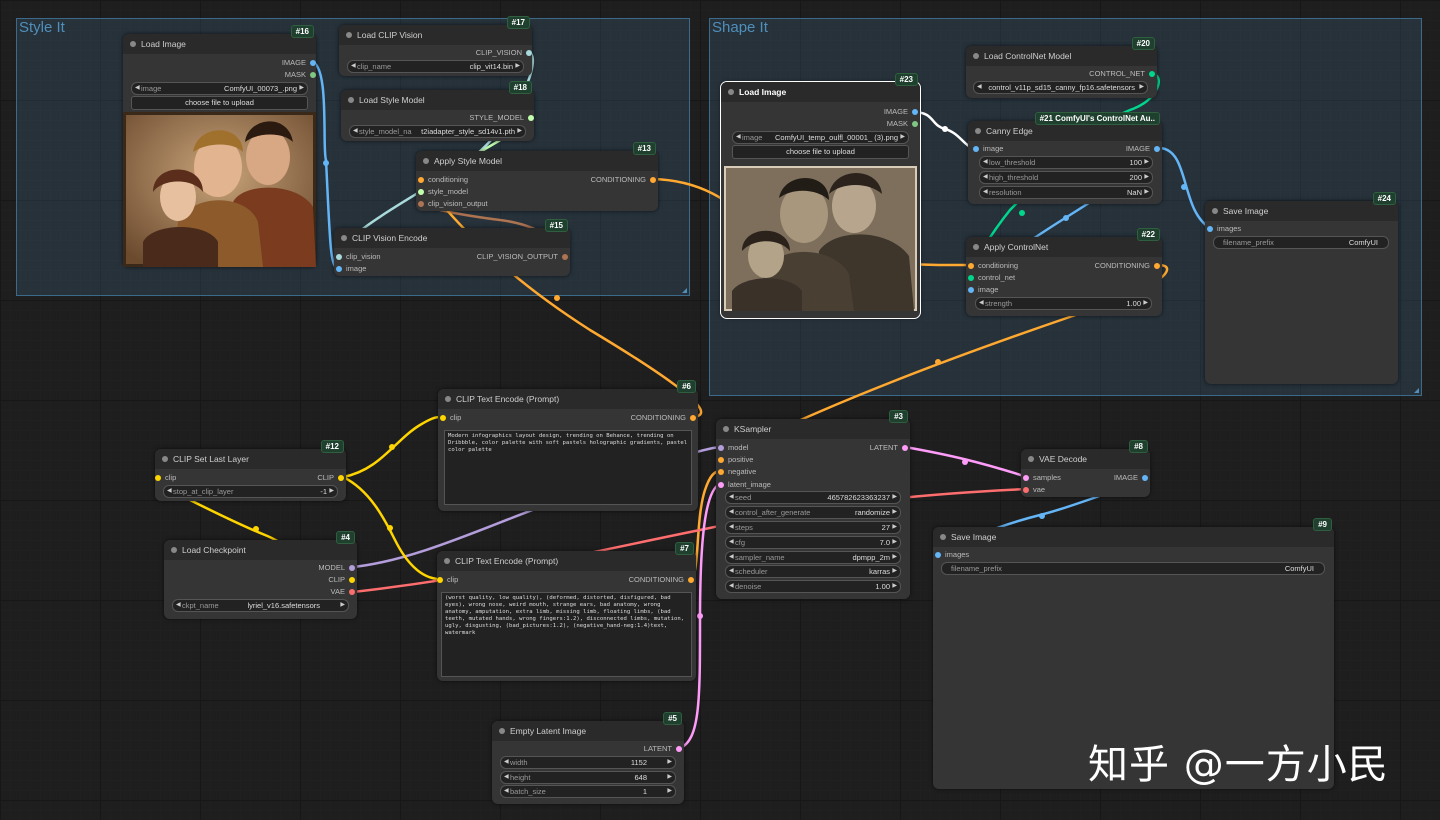  What do you see at coordinates (501, 118) in the screenshot?
I see `output-style-model: STYLE_MODEL` at bounding box center [501, 118].